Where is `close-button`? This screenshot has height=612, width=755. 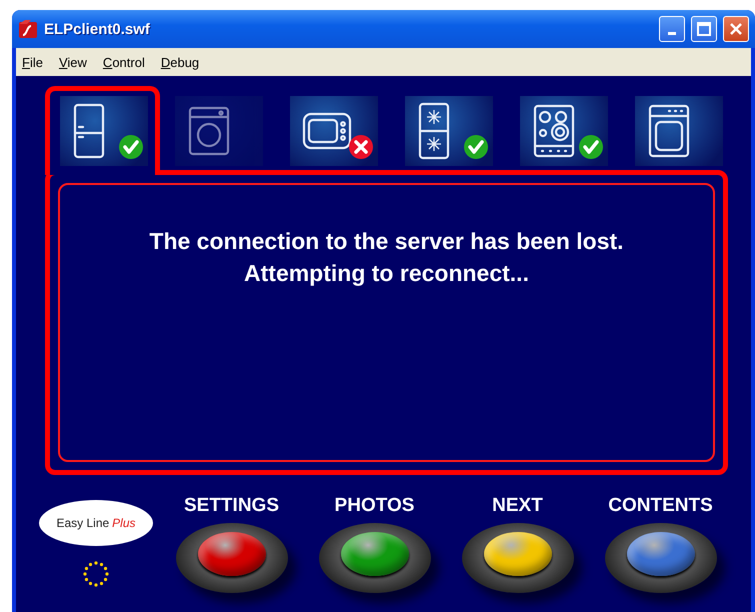 close-button is located at coordinates (736, 29).